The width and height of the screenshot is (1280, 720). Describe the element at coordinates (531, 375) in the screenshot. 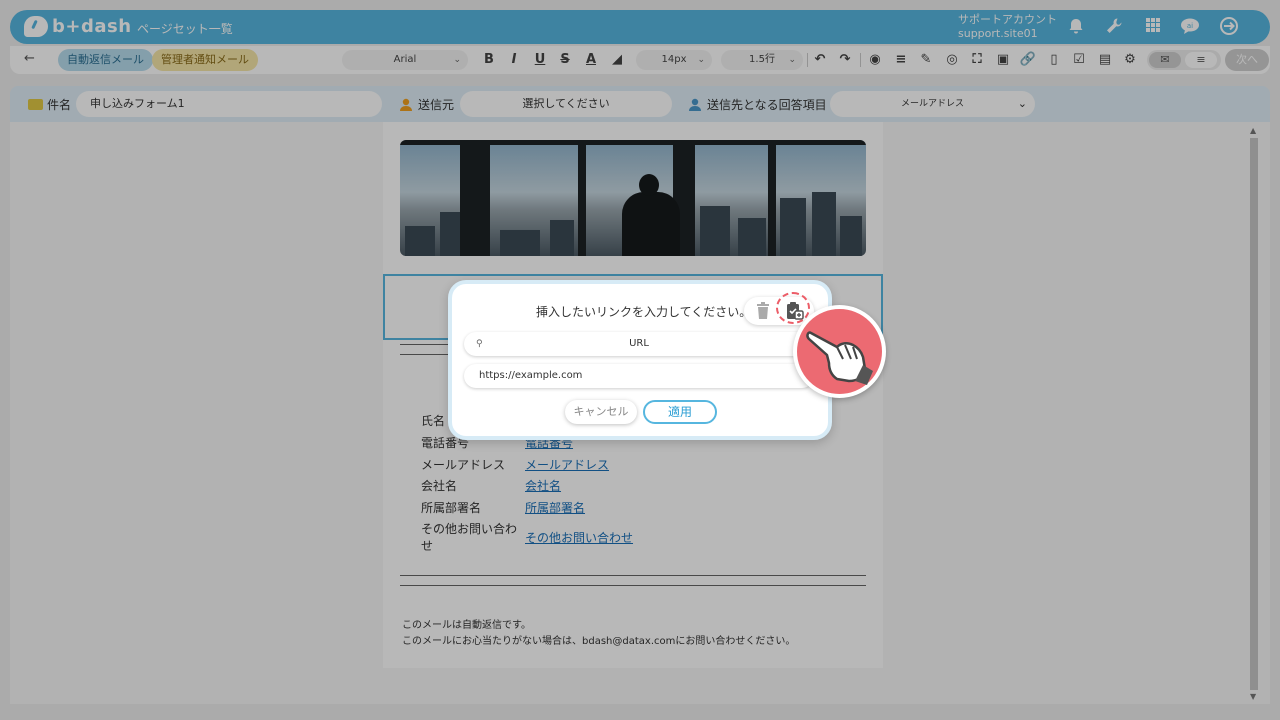

I see `url-input-value: https://example.com` at that location.